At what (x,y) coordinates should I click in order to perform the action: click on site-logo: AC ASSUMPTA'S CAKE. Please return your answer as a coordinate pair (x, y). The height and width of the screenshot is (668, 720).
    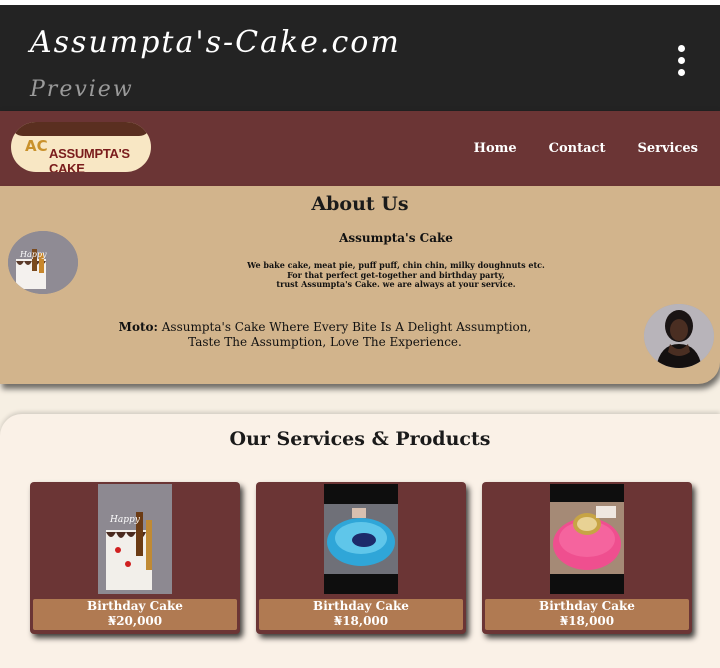
    Looking at the image, I should click on (81, 147).